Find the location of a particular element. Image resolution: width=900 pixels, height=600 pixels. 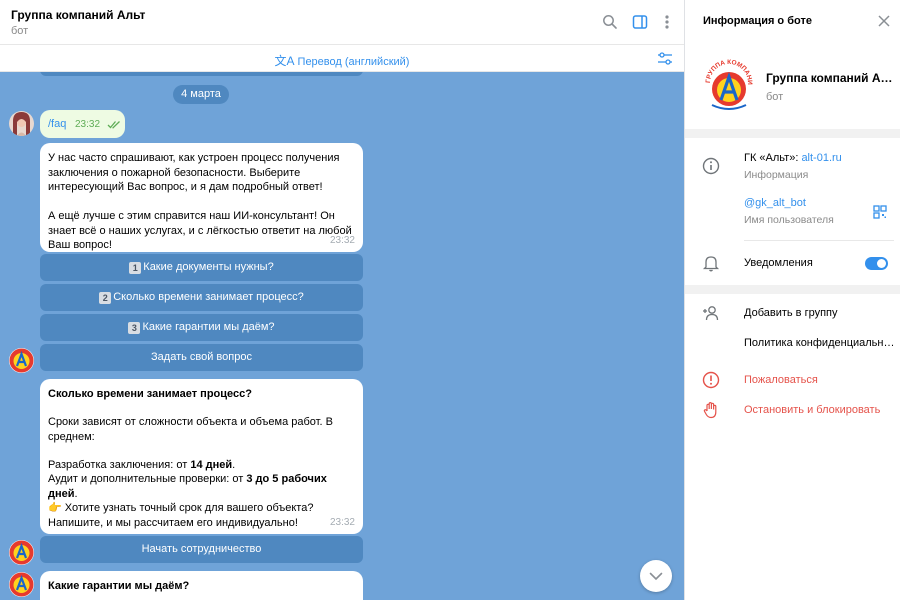

translate-button: 文A Перевод (английский) is located at coordinates (342, 60).